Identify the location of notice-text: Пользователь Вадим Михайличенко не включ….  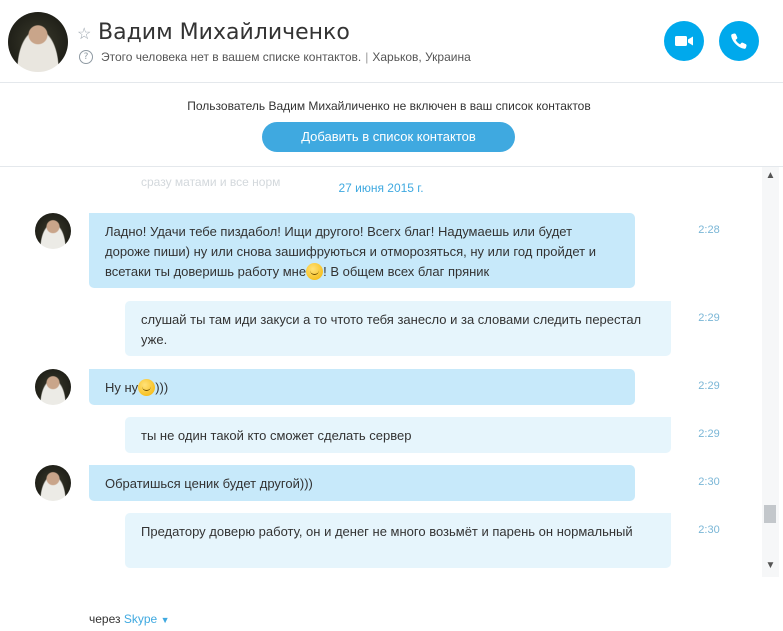
(389, 106).